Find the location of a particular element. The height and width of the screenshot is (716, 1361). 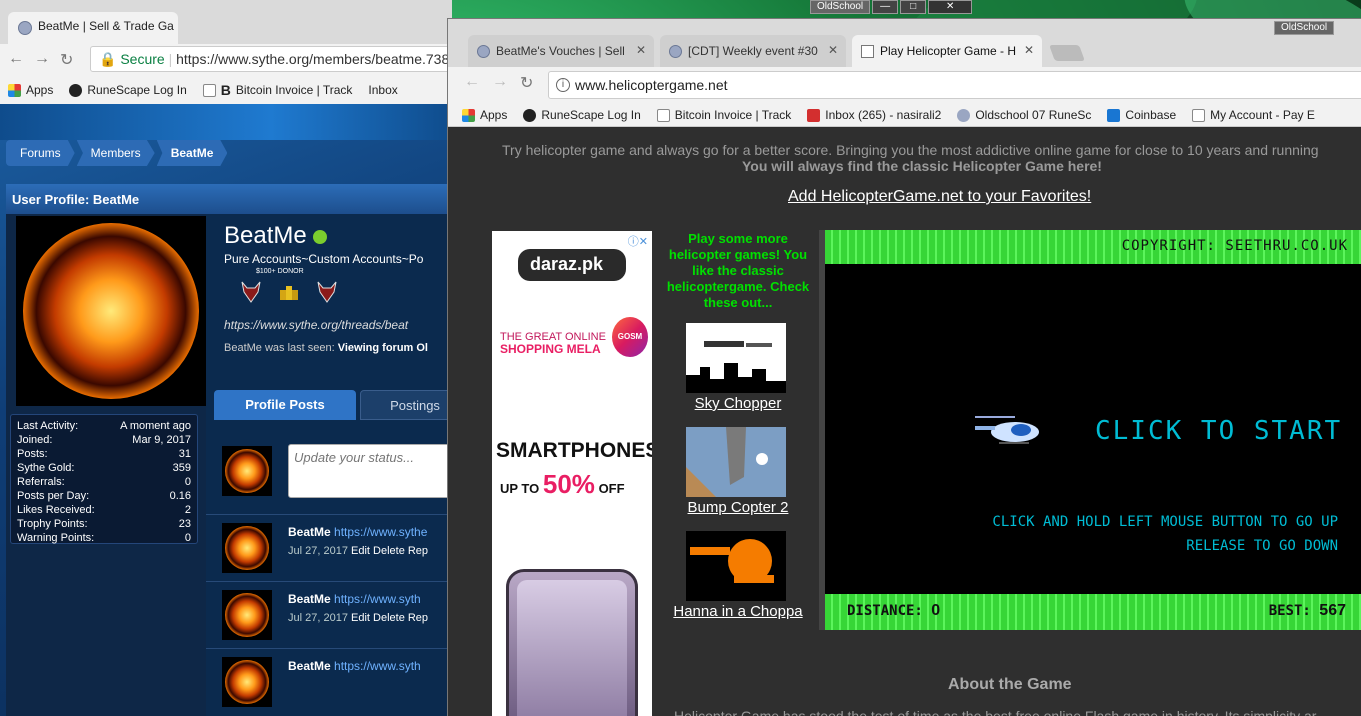

bump-copter-thumb is located at coordinates (736, 462).